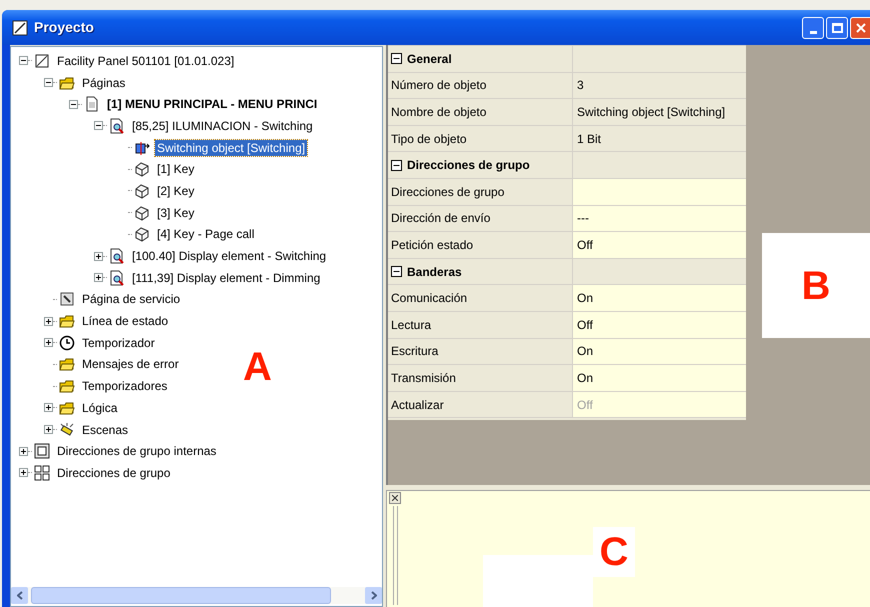  I want to click on tree-item: [85,25] ILUMINACION - Switching, so click(222, 126).